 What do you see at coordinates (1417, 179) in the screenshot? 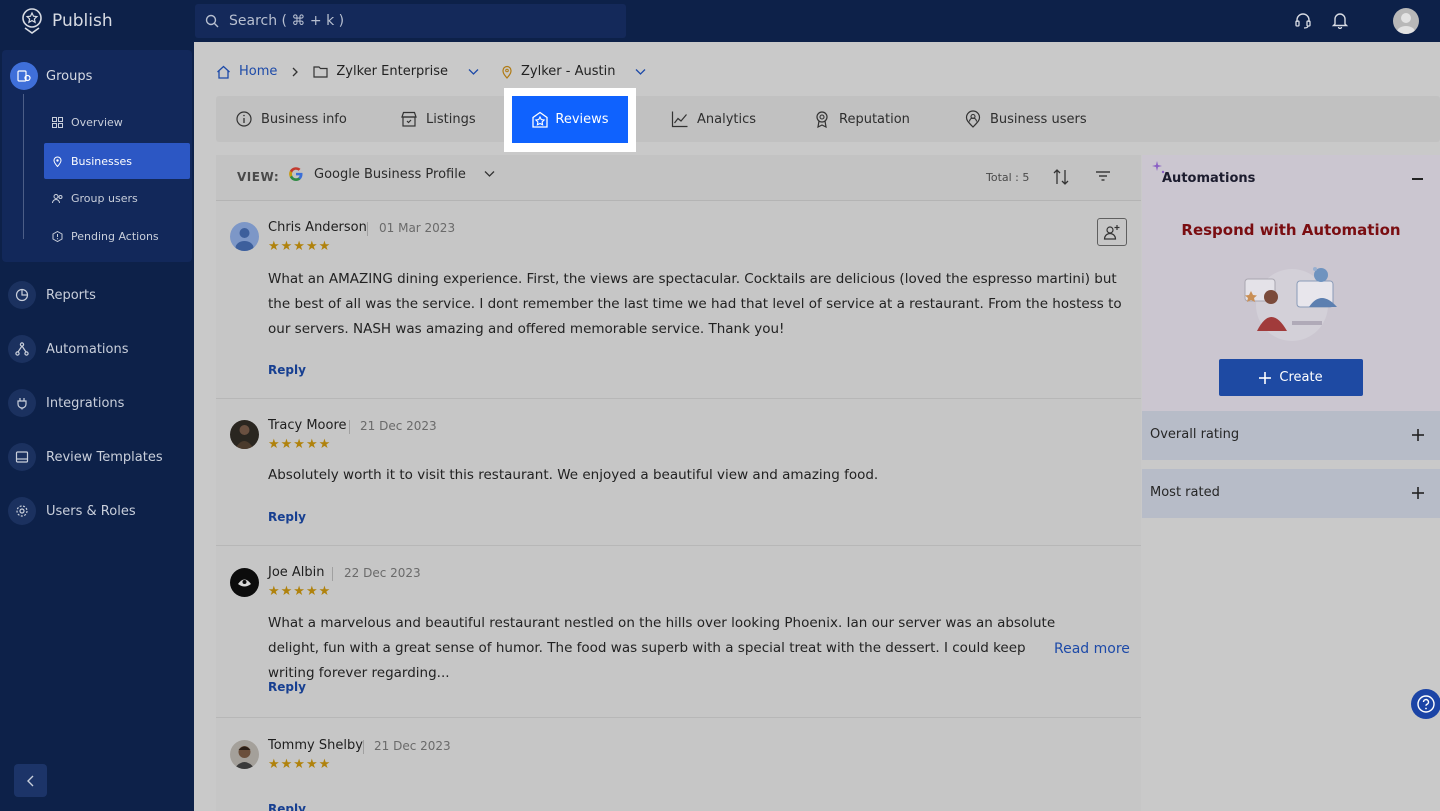
I see `collapse-icon` at bounding box center [1417, 179].